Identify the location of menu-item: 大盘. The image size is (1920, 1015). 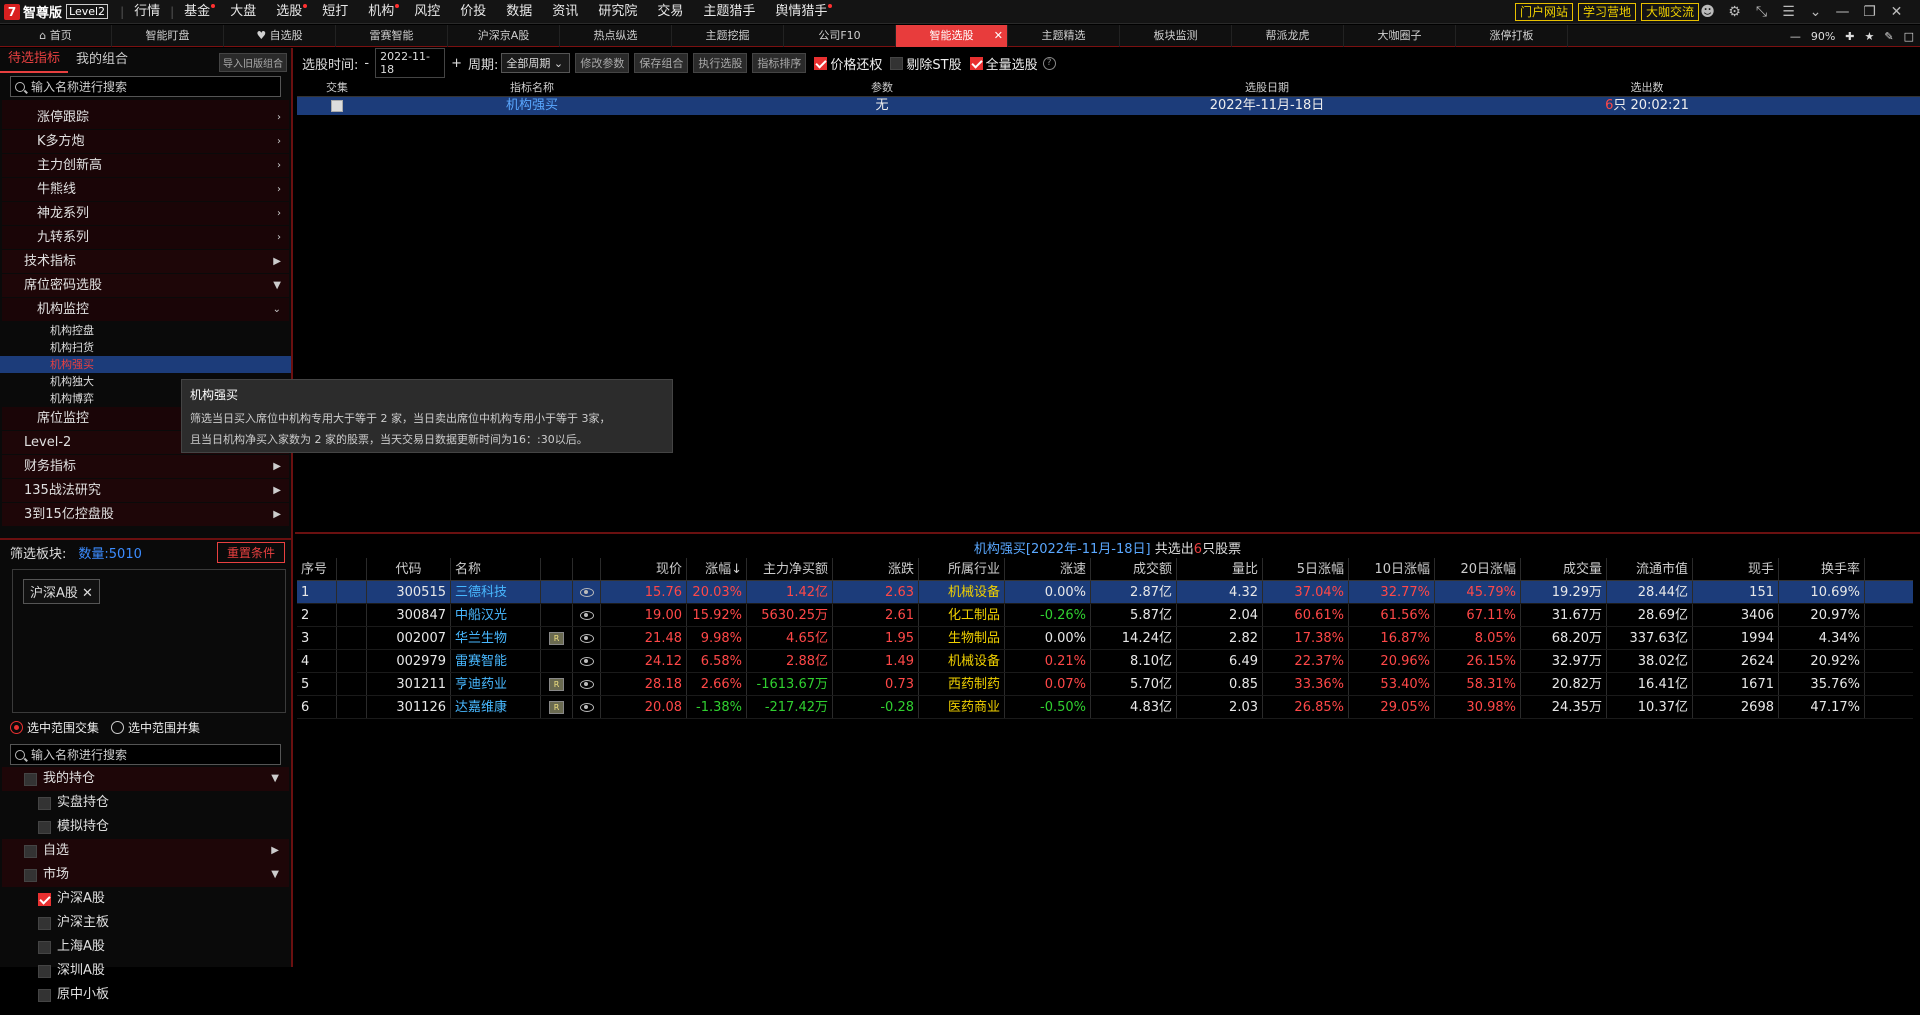
(243, 12).